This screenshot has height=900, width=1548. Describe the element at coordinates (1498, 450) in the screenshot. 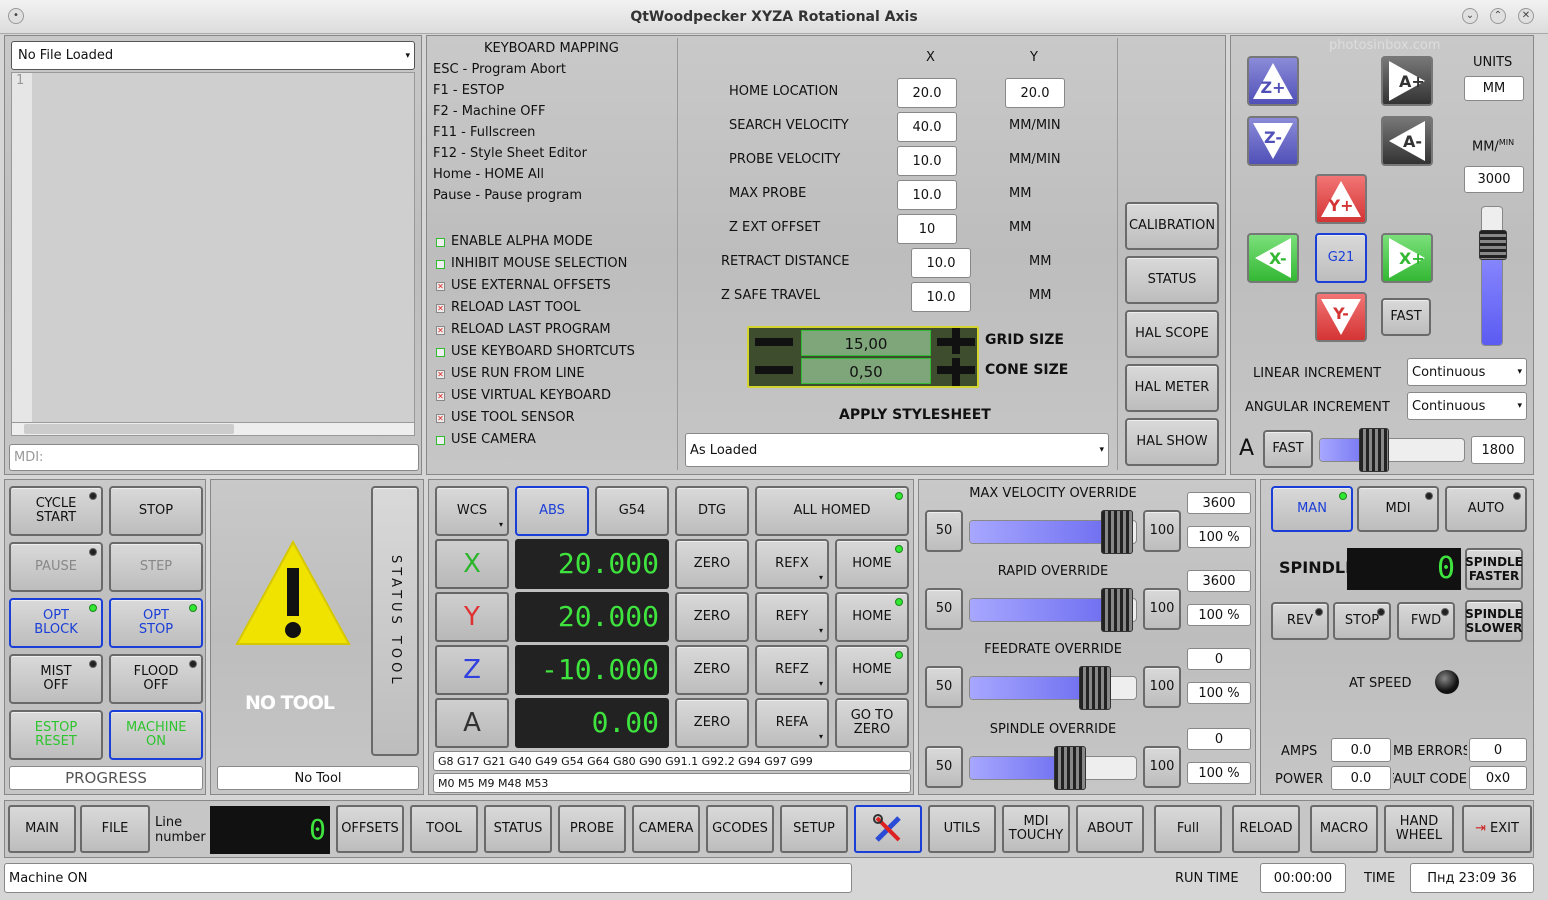

I see `a-rate-value: 1800` at that location.